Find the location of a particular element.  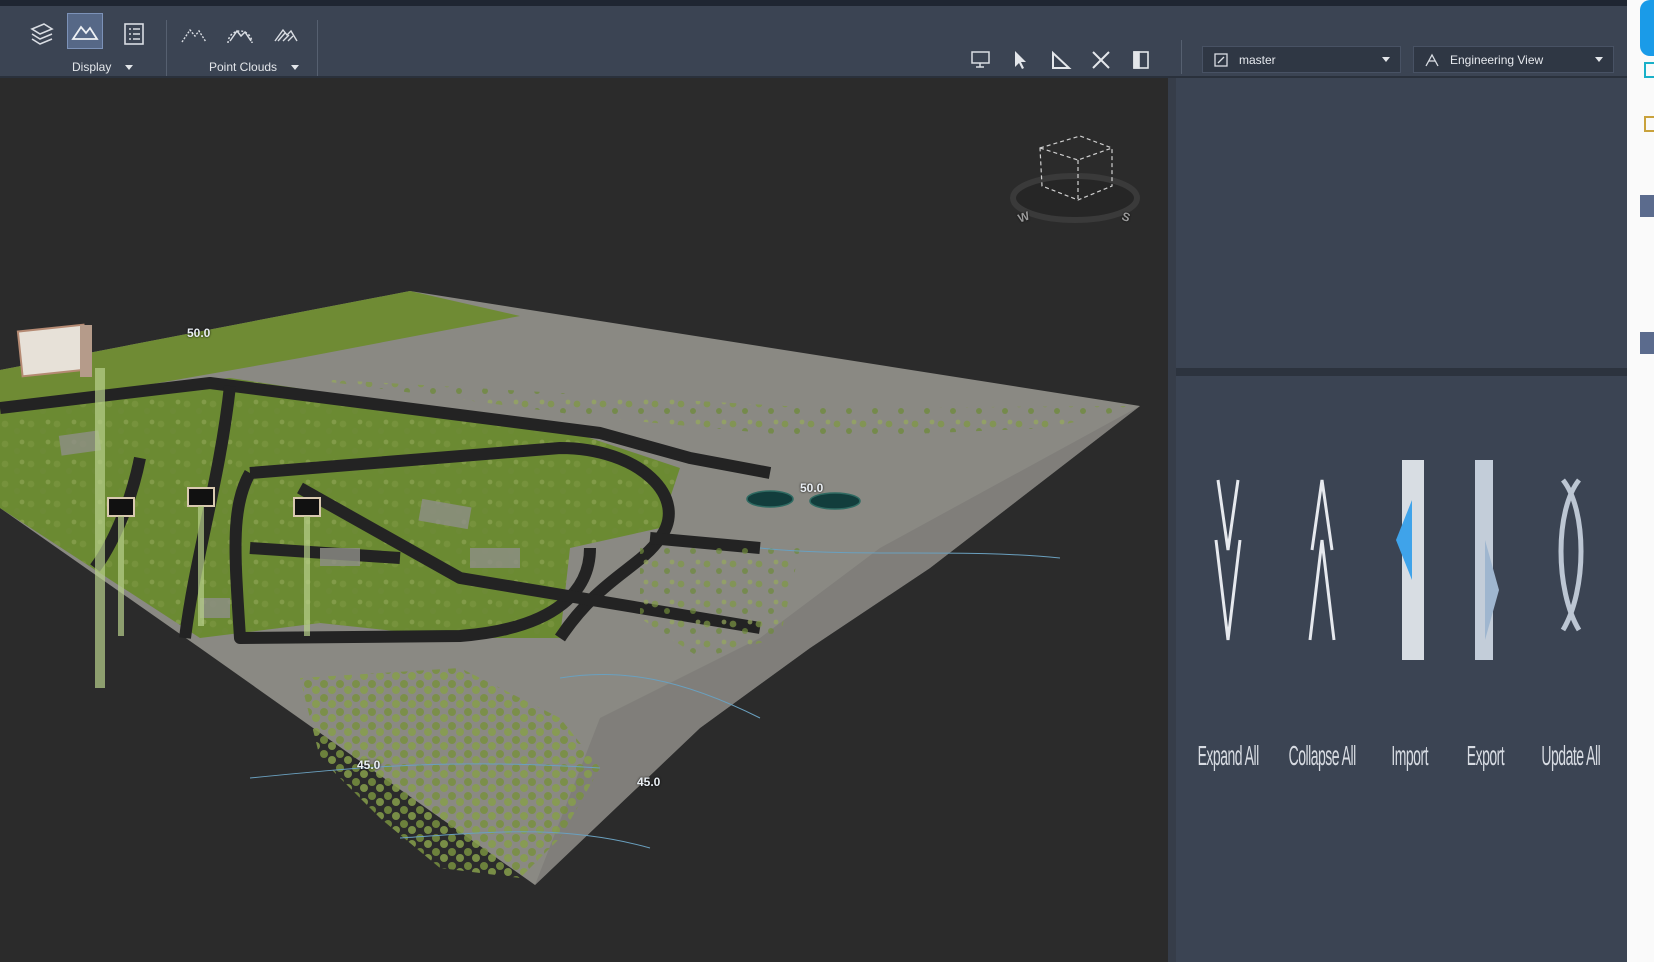

display-group: Display is located at coordinates (103, 67).